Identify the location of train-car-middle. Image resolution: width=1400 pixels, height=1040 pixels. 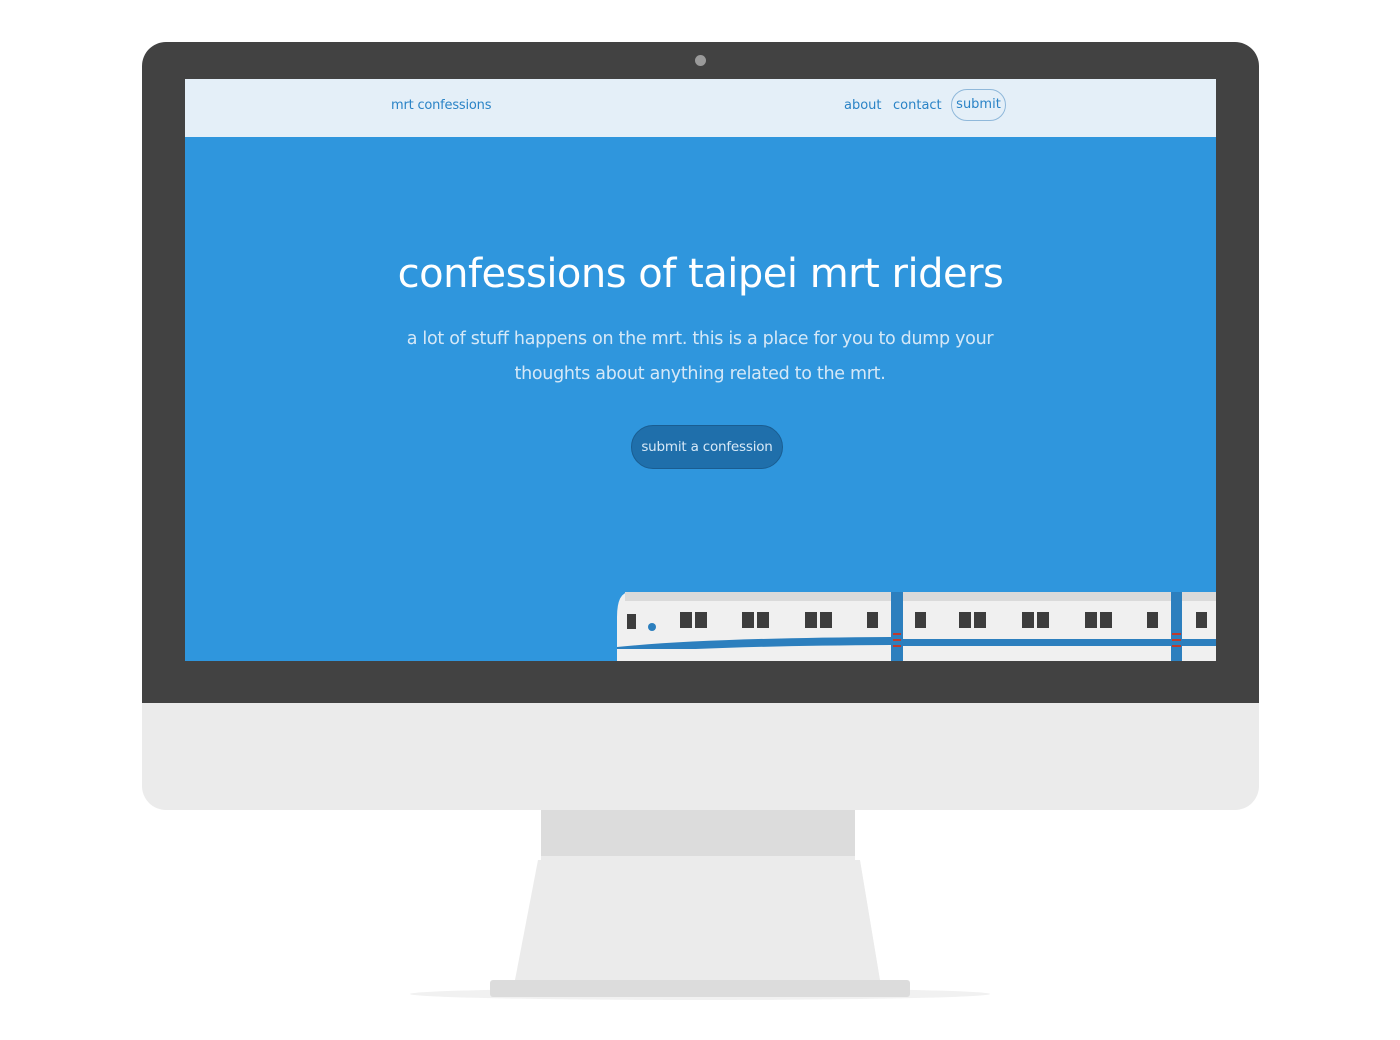
(1037, 626).